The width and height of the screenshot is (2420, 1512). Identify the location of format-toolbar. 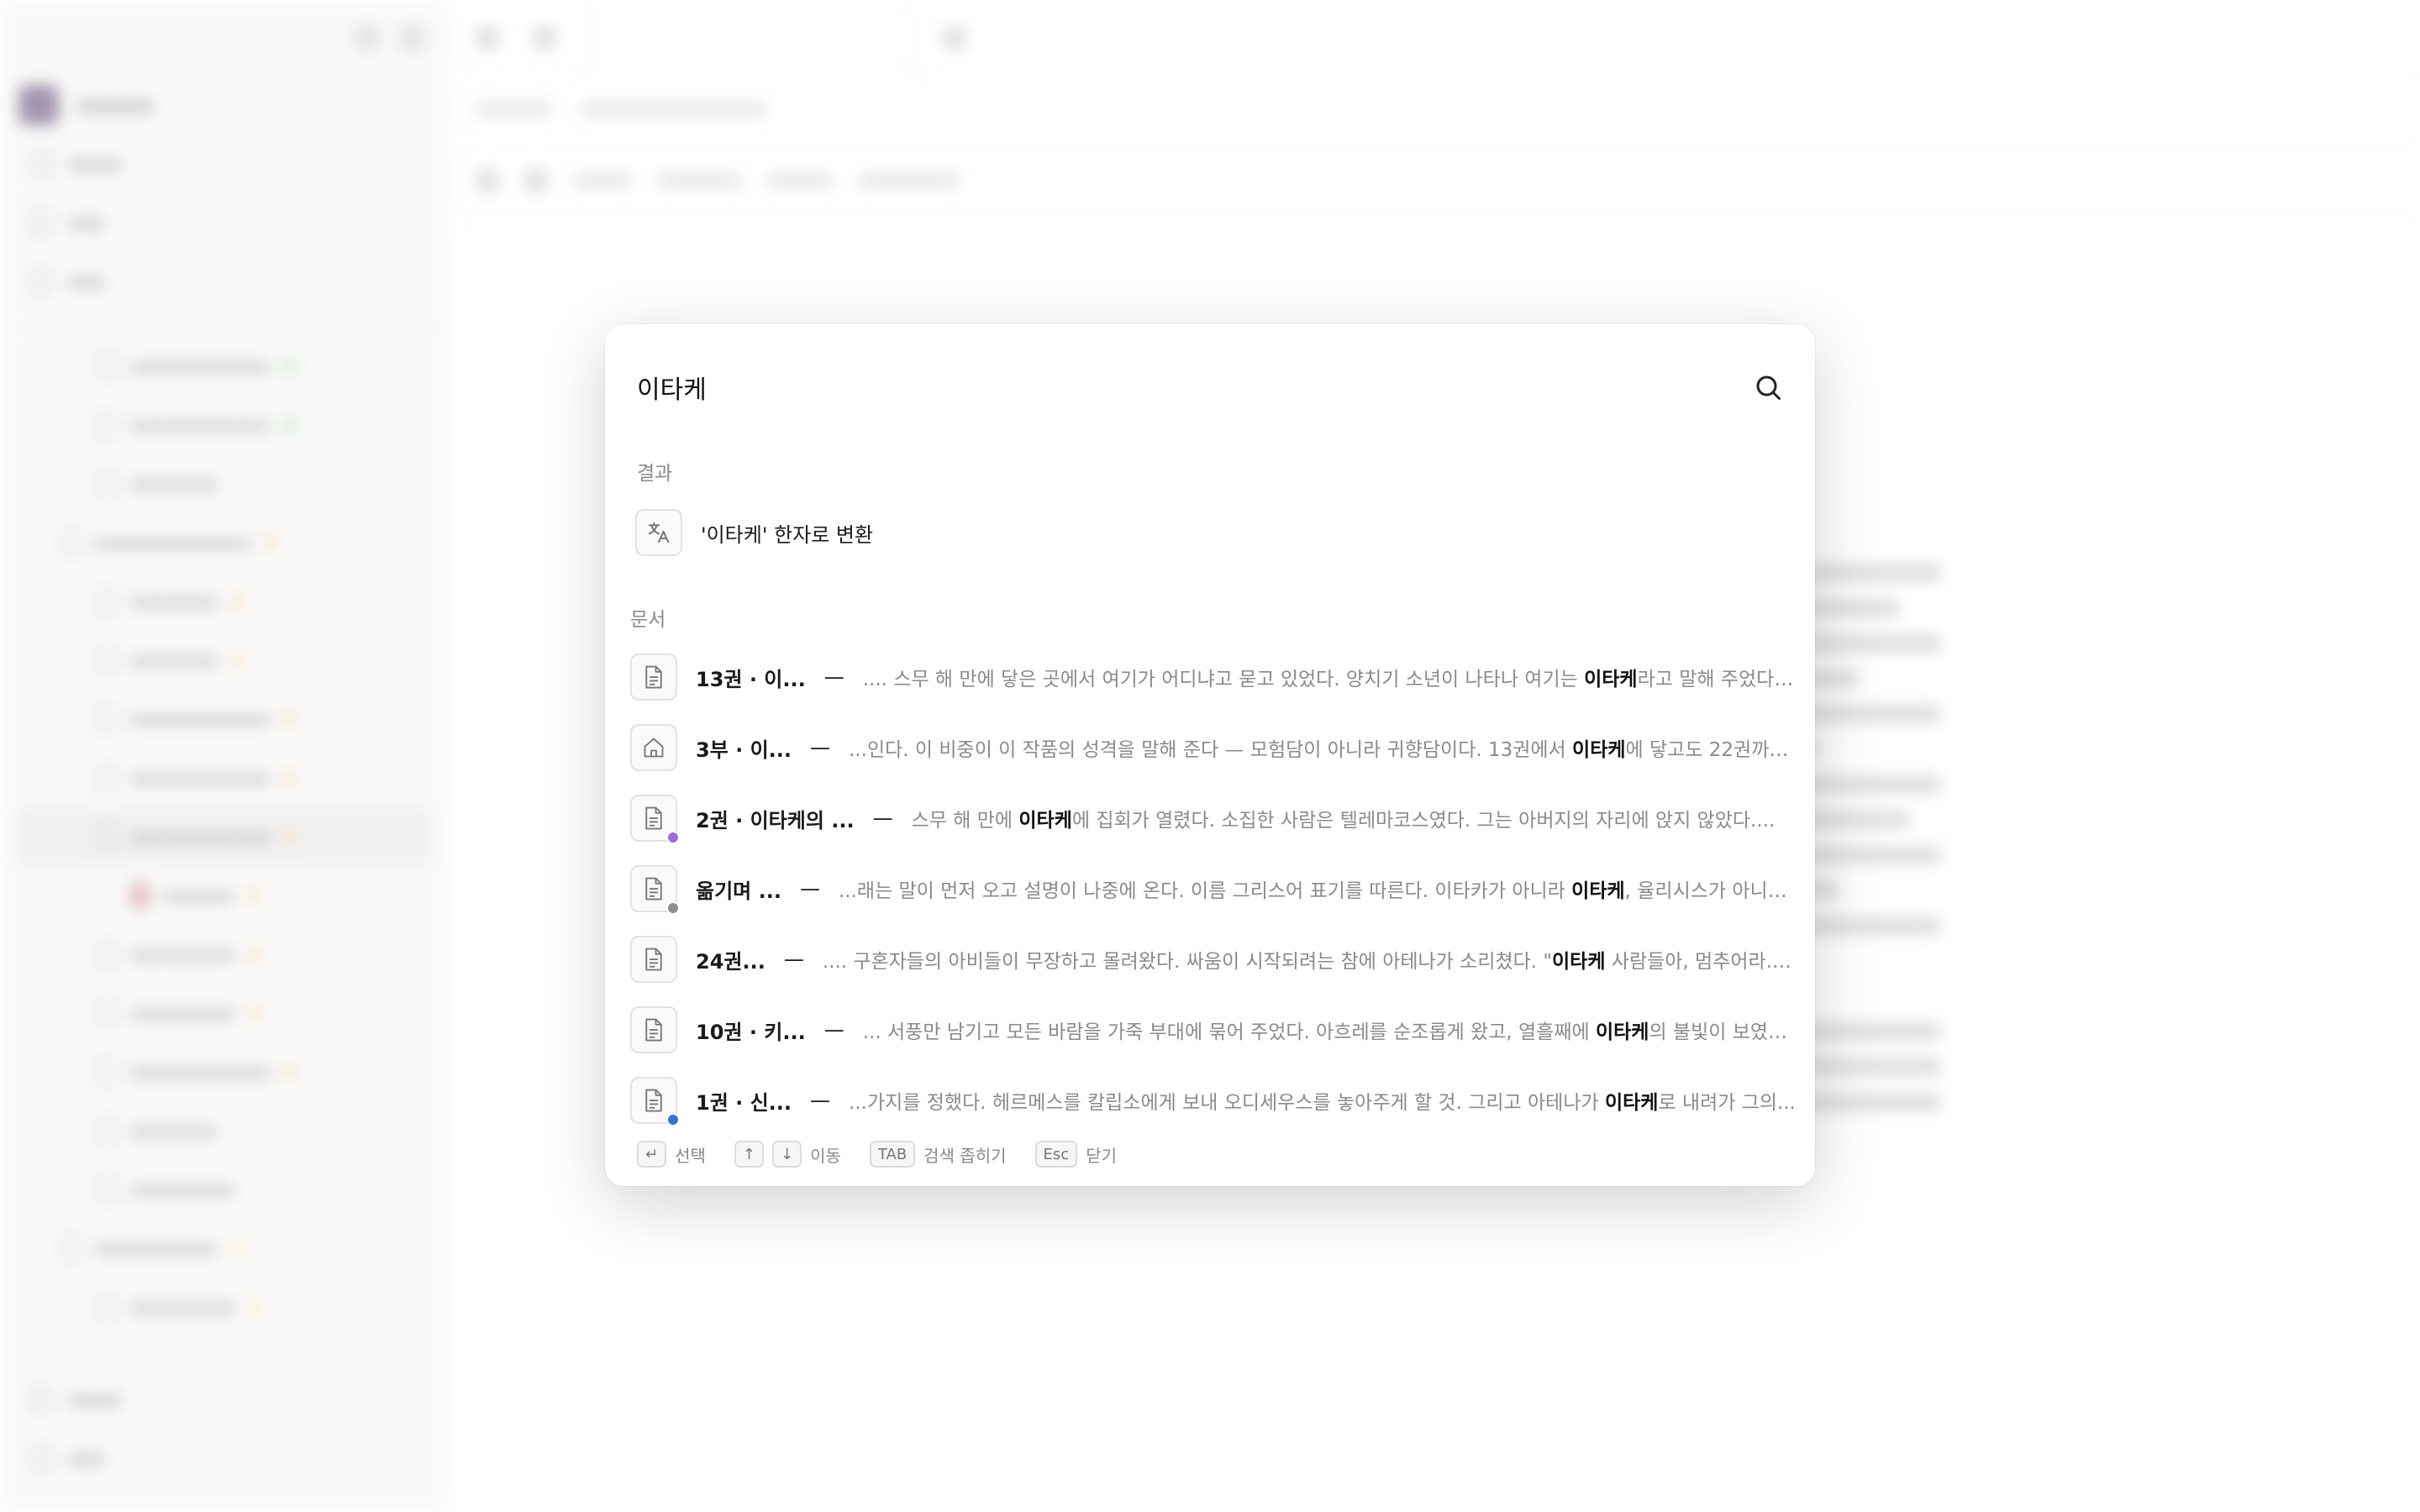
(1435, 180).